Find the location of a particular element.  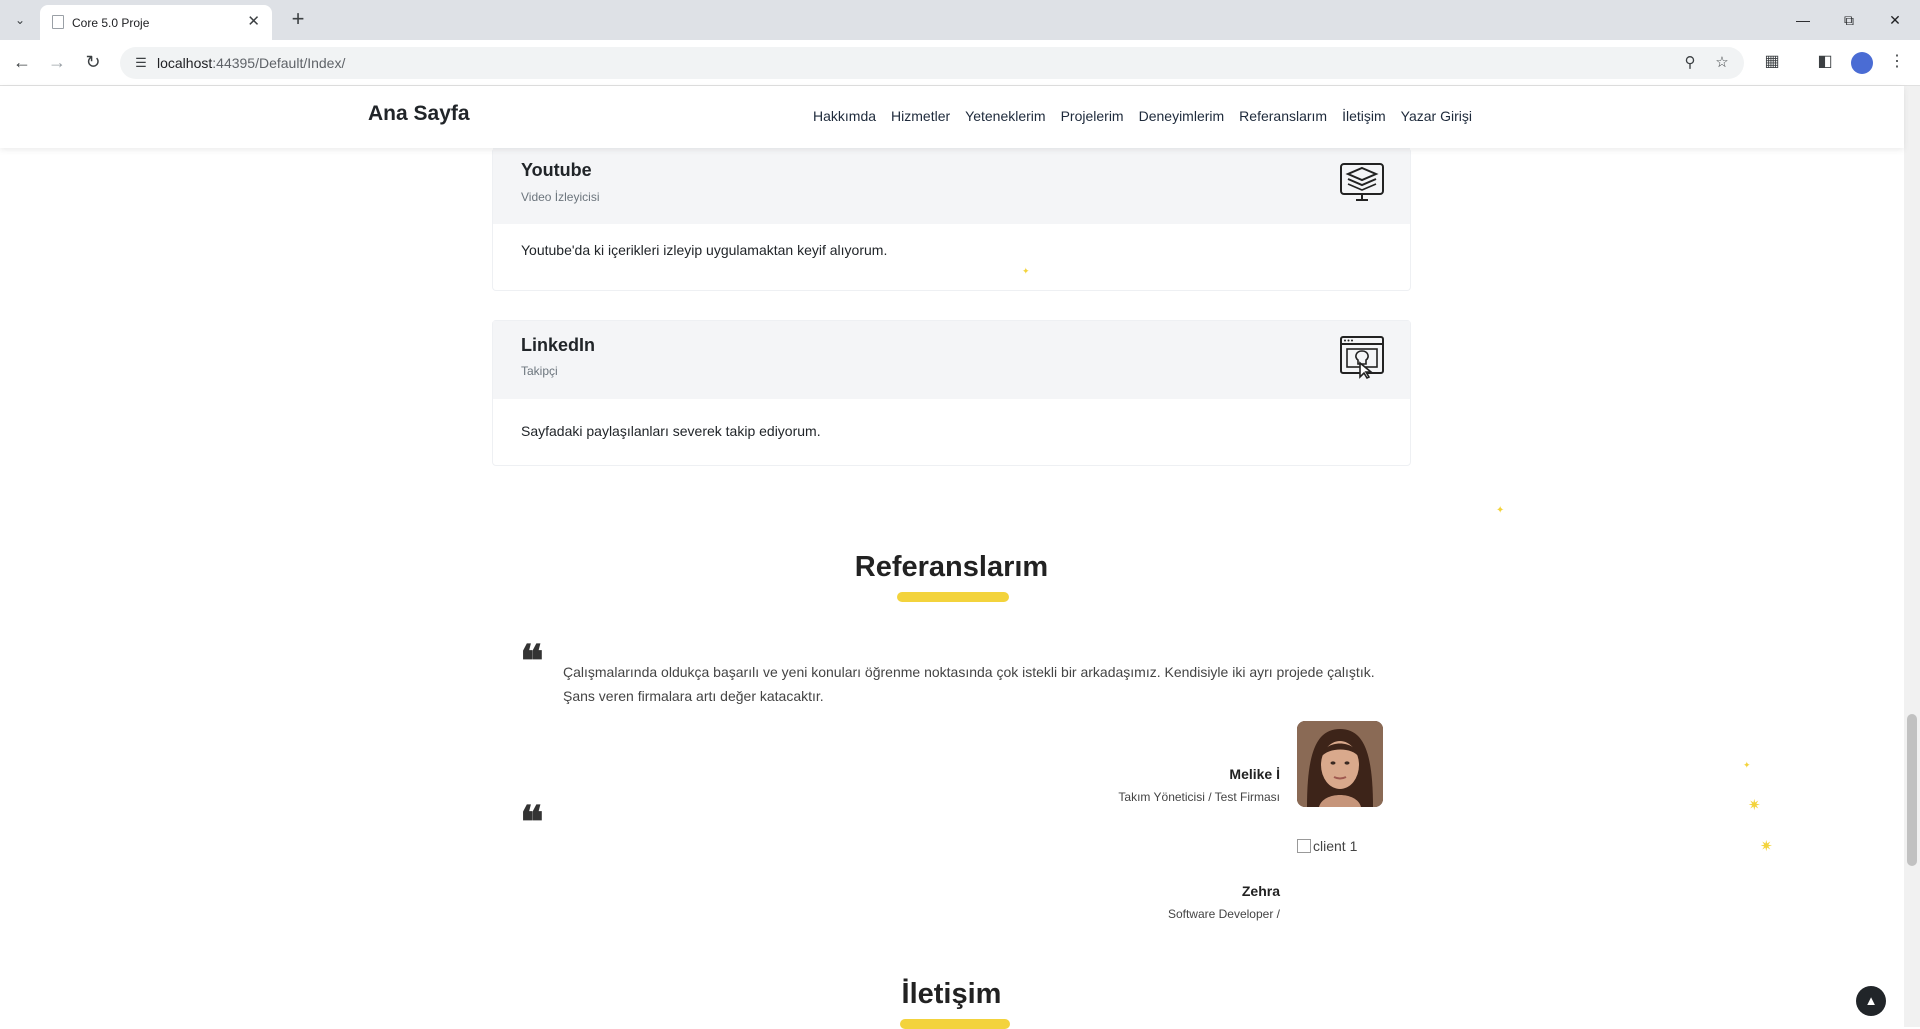

back-to-top-button: ▲ is located at coordinates (1871, 1001).